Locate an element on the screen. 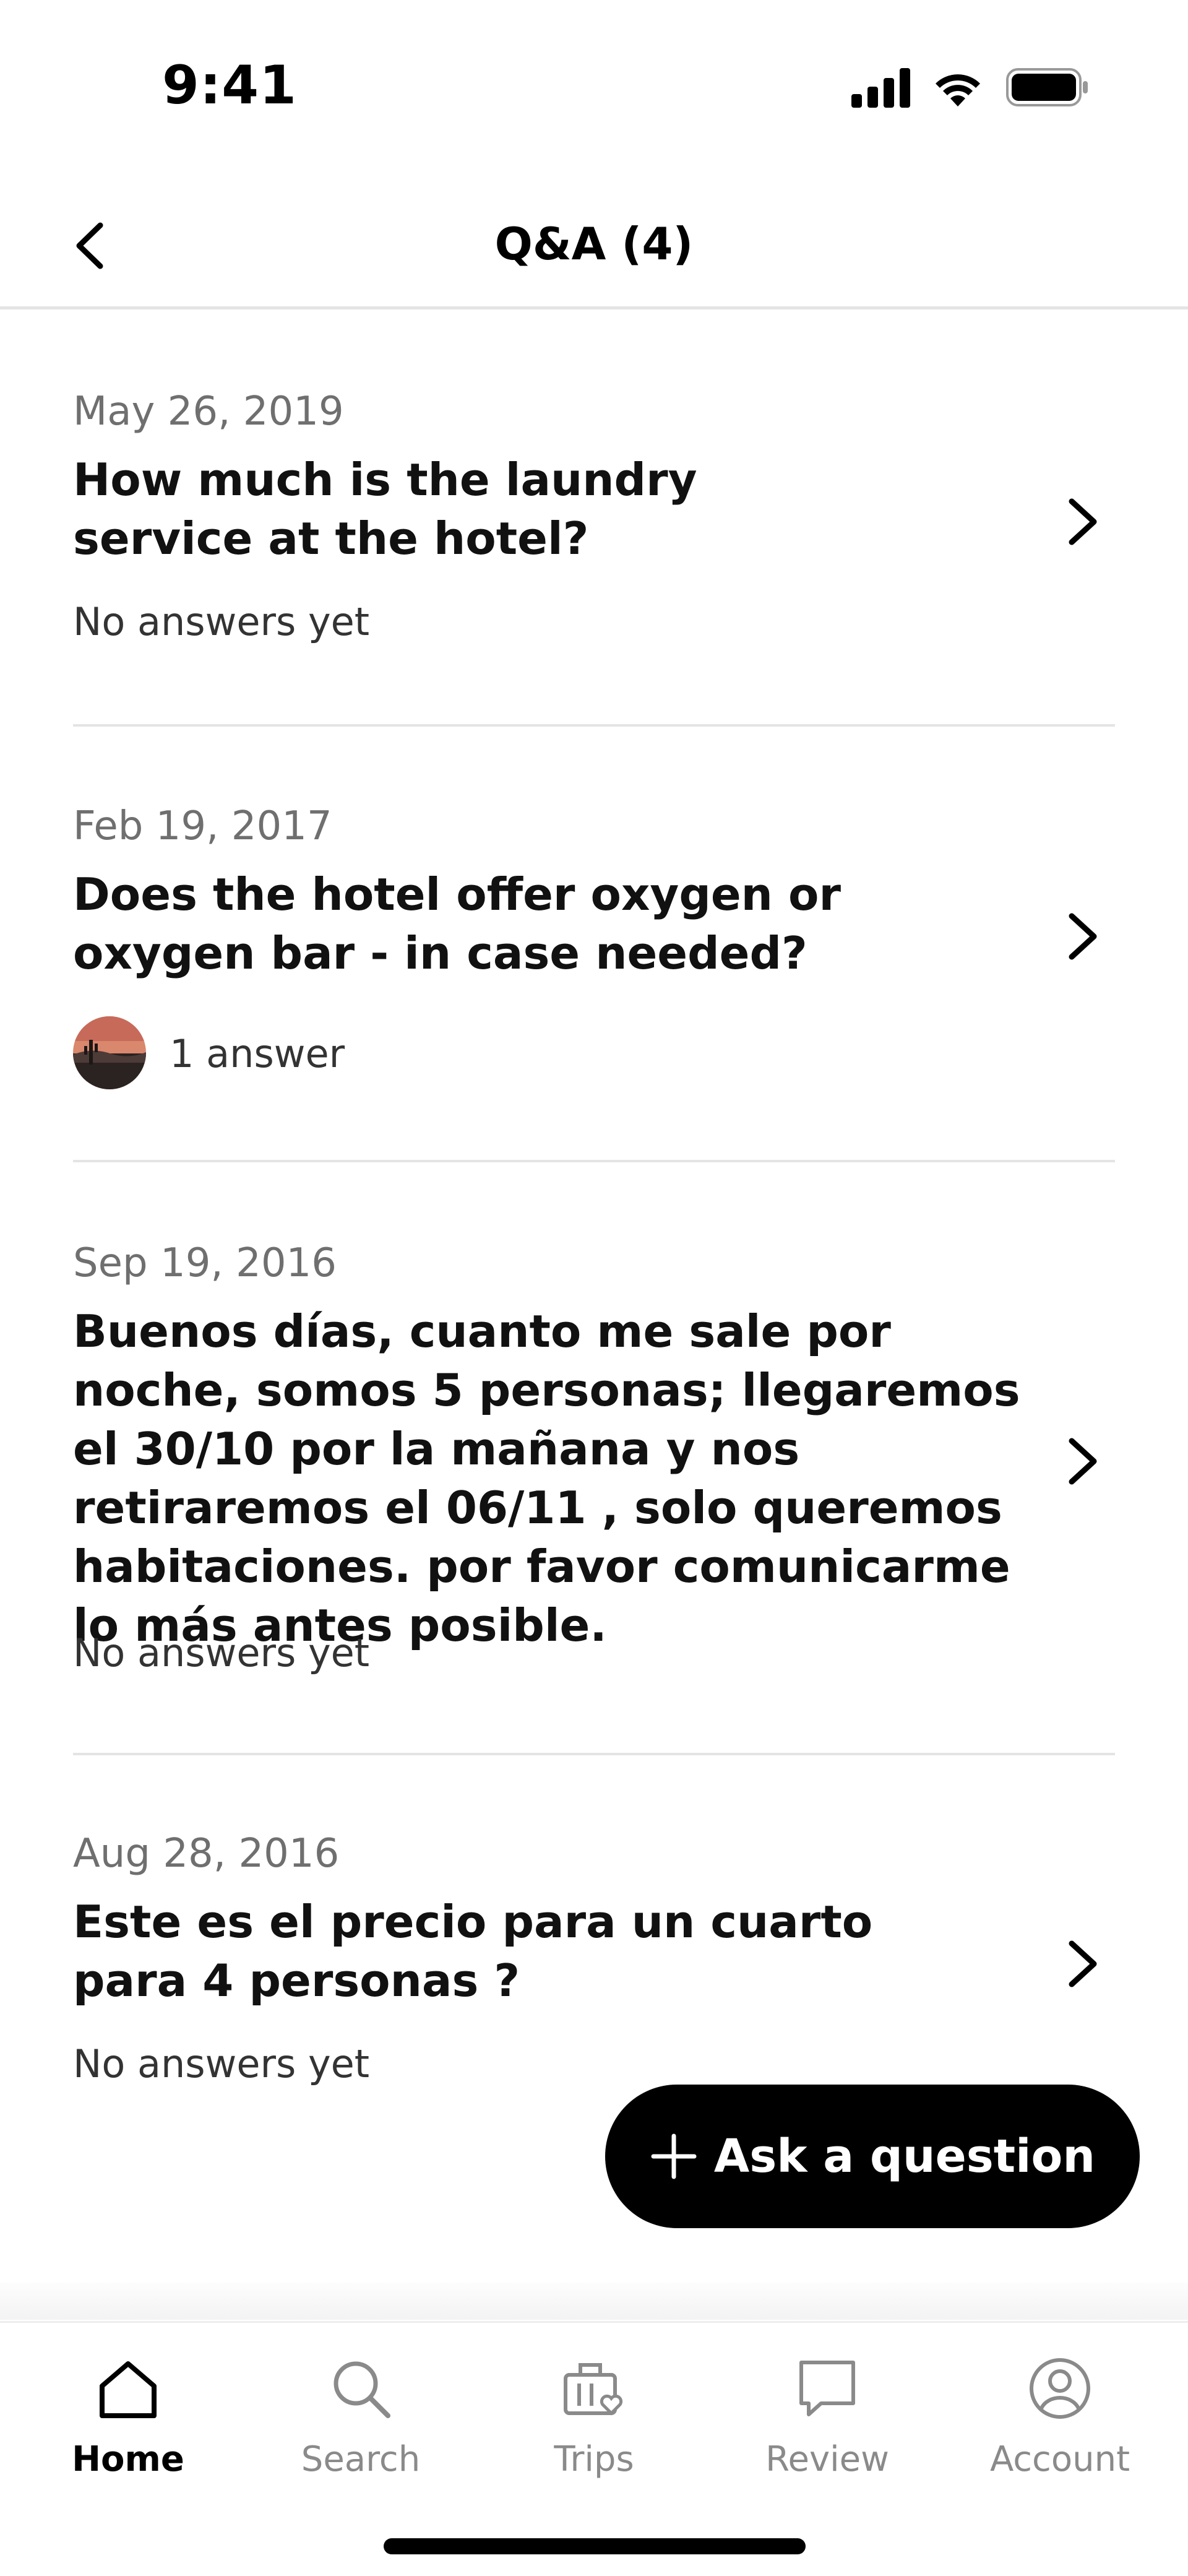 The height and width of the screenshot is (2576, 1188). desert-sunset-image is located at coordinates (109, 1052).